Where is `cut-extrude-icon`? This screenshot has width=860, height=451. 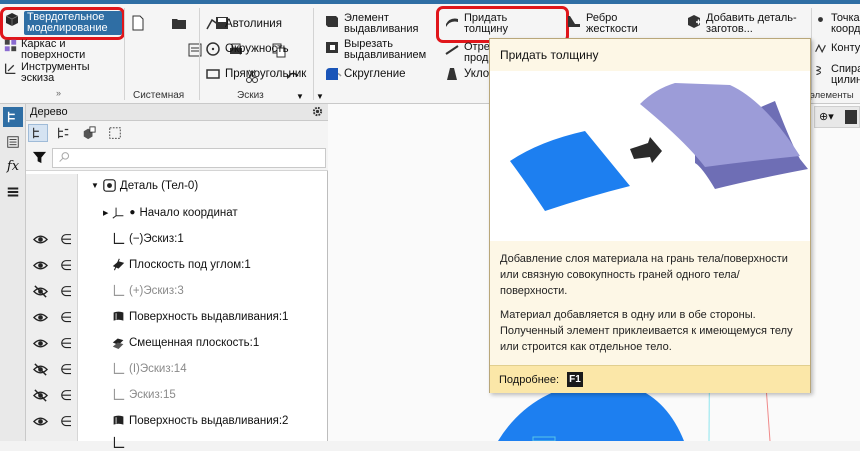 cut-extrude-icon is located at coordinates (332, 47).